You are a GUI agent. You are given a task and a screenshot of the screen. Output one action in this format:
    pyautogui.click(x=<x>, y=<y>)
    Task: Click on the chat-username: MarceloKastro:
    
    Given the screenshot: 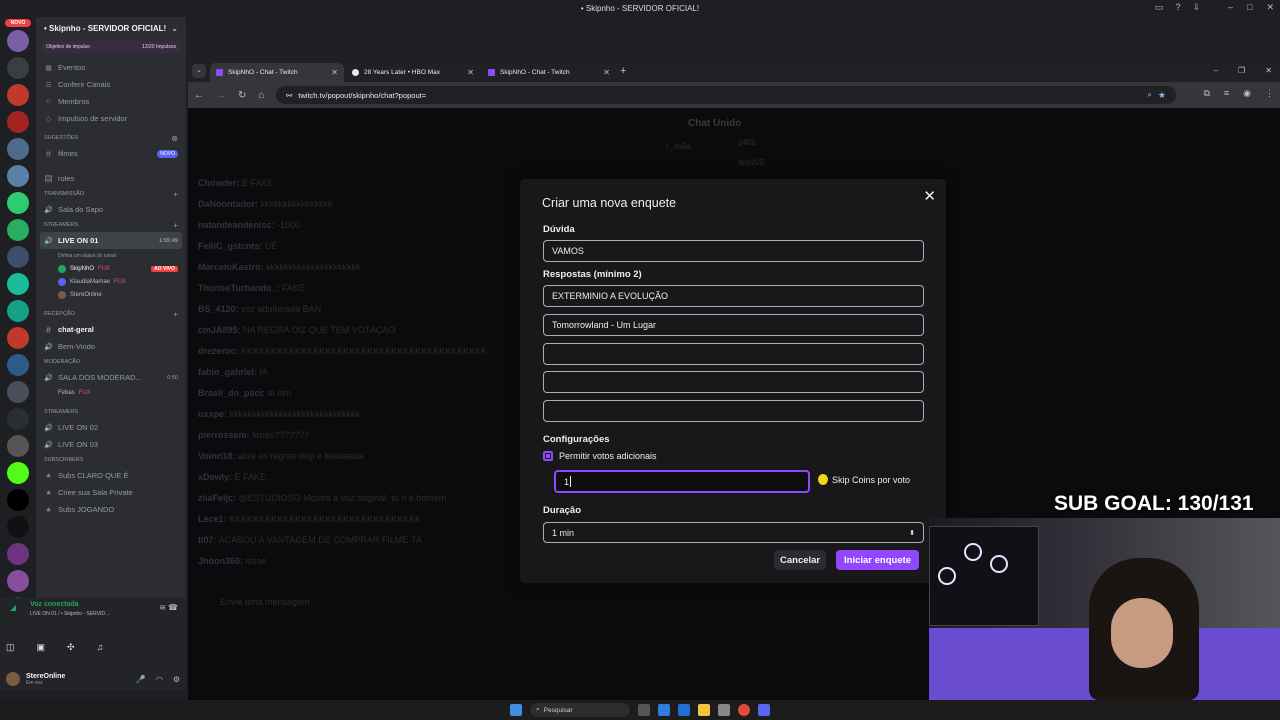 What is the action you would take?
    pyautogui.click(x=231, y=267)
    